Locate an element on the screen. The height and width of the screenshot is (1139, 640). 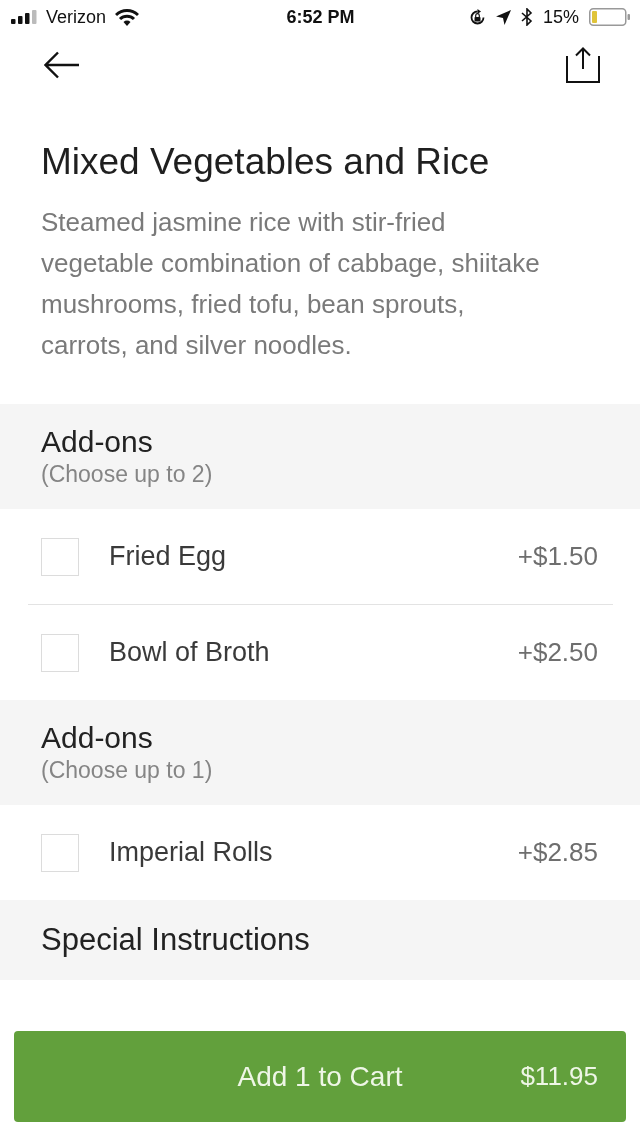
option-name: Fried Egg is located at coordinates (168, 556).